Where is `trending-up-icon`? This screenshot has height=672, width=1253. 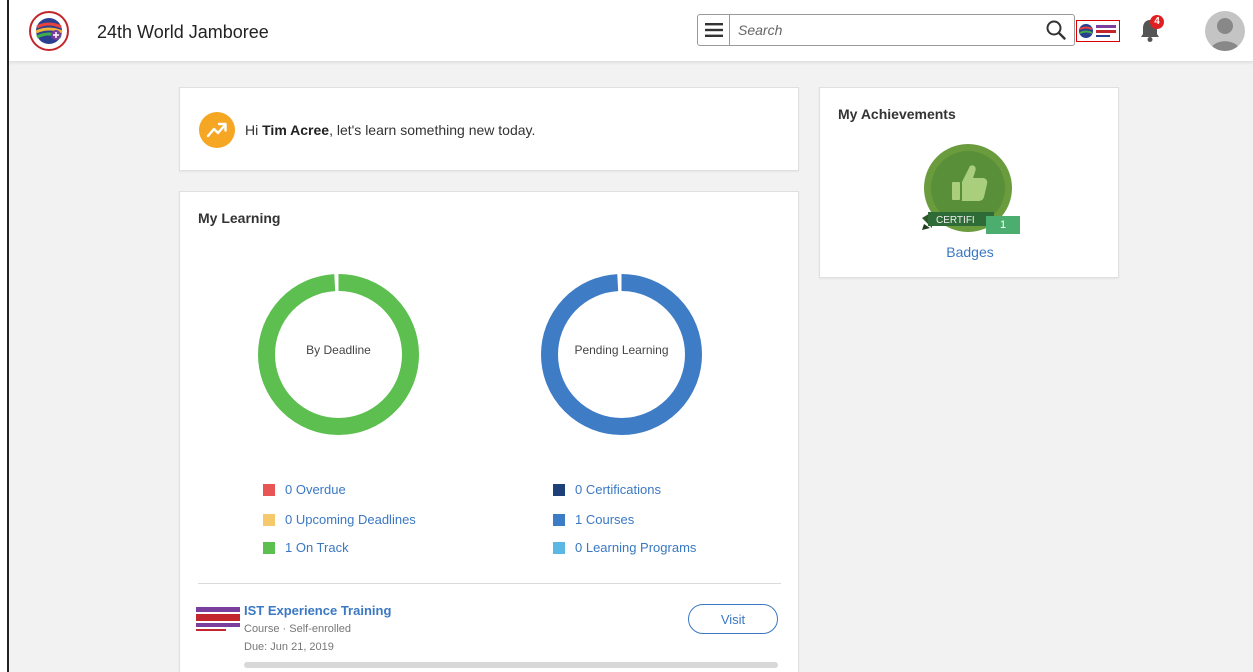
trending-up-icon is located at coordinates (217, 130).